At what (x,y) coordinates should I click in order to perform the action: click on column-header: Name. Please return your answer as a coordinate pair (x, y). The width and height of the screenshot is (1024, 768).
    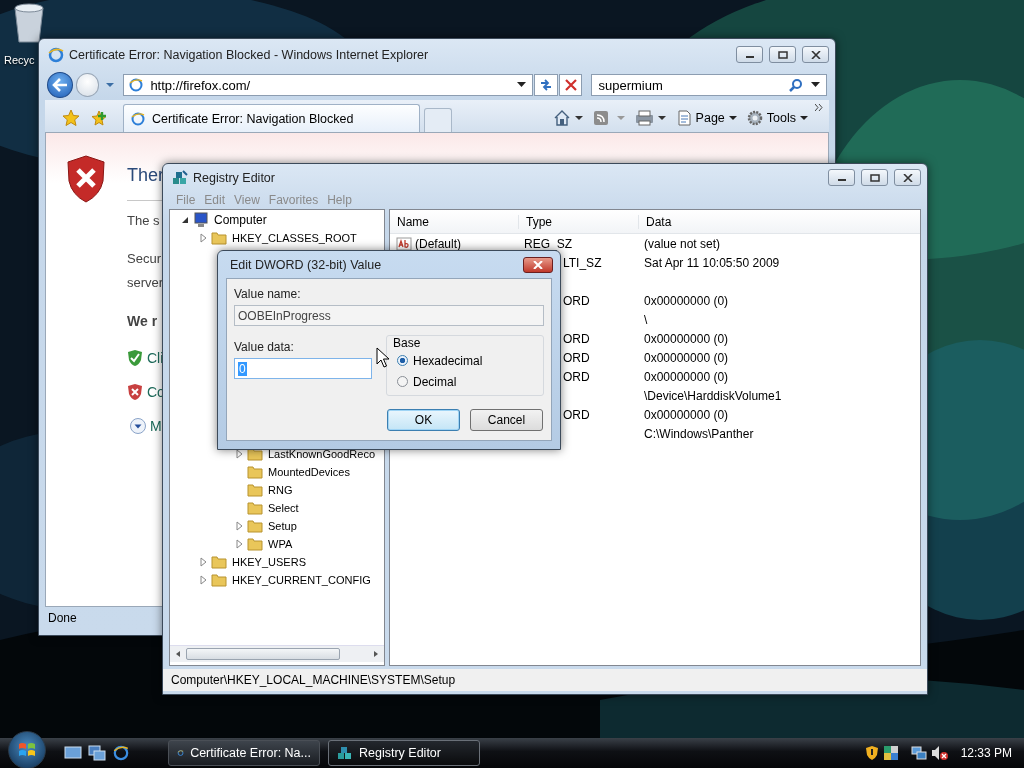
    Looking at the image, I should click on (454, 221).